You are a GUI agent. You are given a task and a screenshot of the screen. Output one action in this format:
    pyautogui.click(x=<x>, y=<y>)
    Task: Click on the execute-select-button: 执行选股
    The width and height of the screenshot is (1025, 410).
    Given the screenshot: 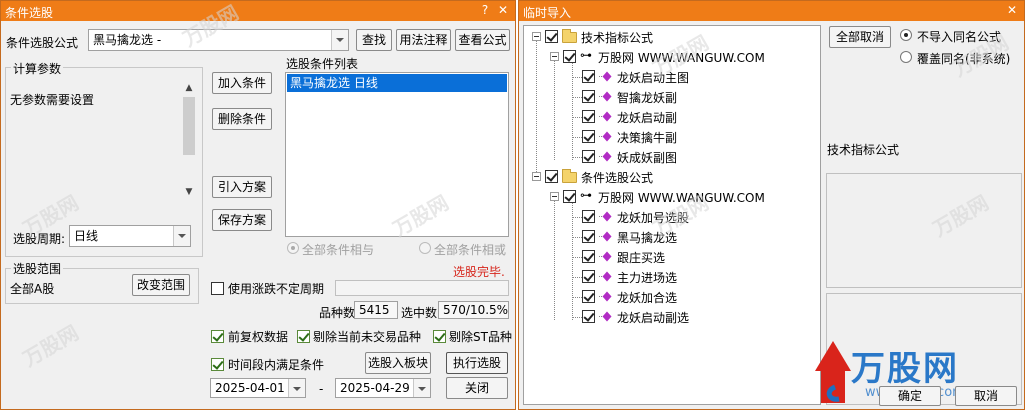 What is the action you would take?
    pyautogui.click(x=477, y=363)
    